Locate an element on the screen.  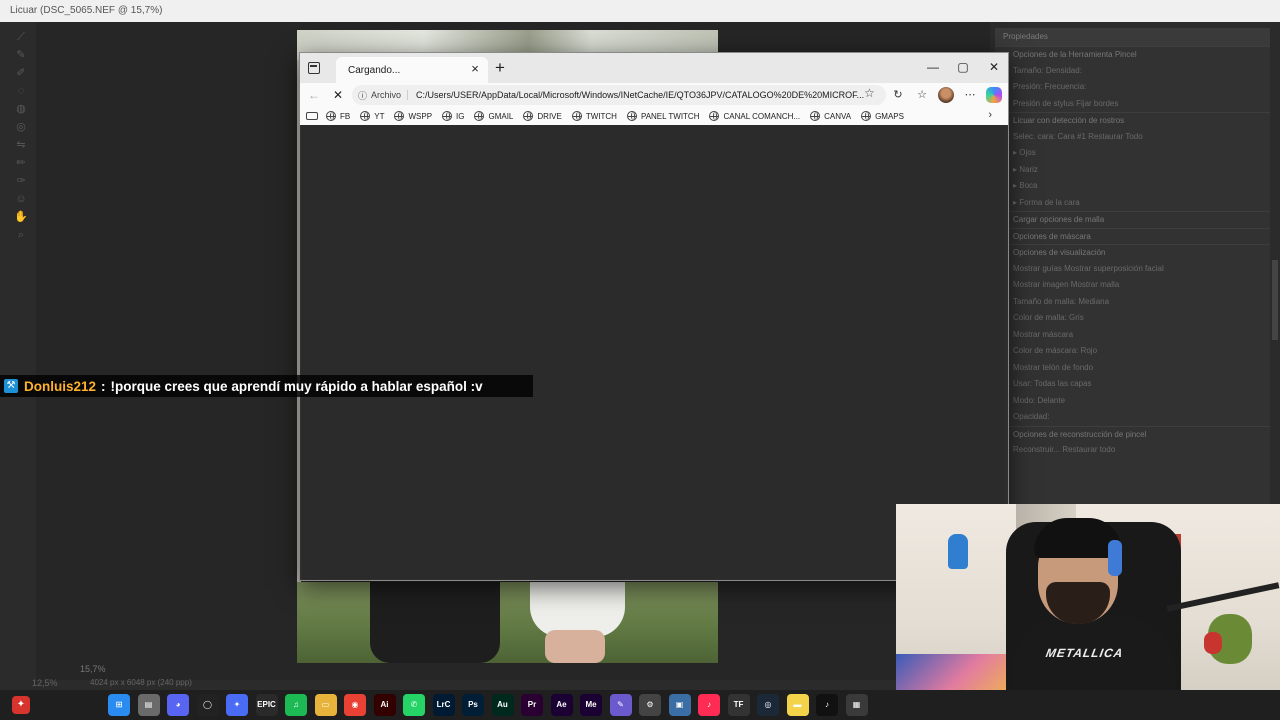
premiere-icon: Pr is located at coordinates (532, 705).